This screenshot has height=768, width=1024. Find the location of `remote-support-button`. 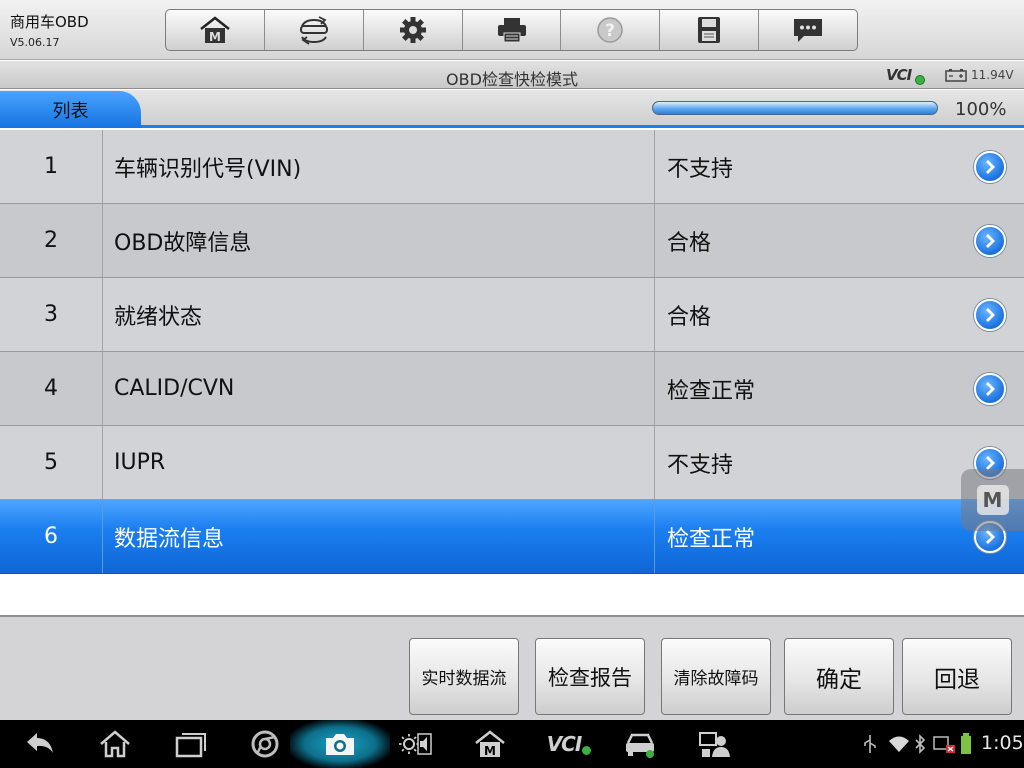

remote-support-button is located at coordinates (715, 744).